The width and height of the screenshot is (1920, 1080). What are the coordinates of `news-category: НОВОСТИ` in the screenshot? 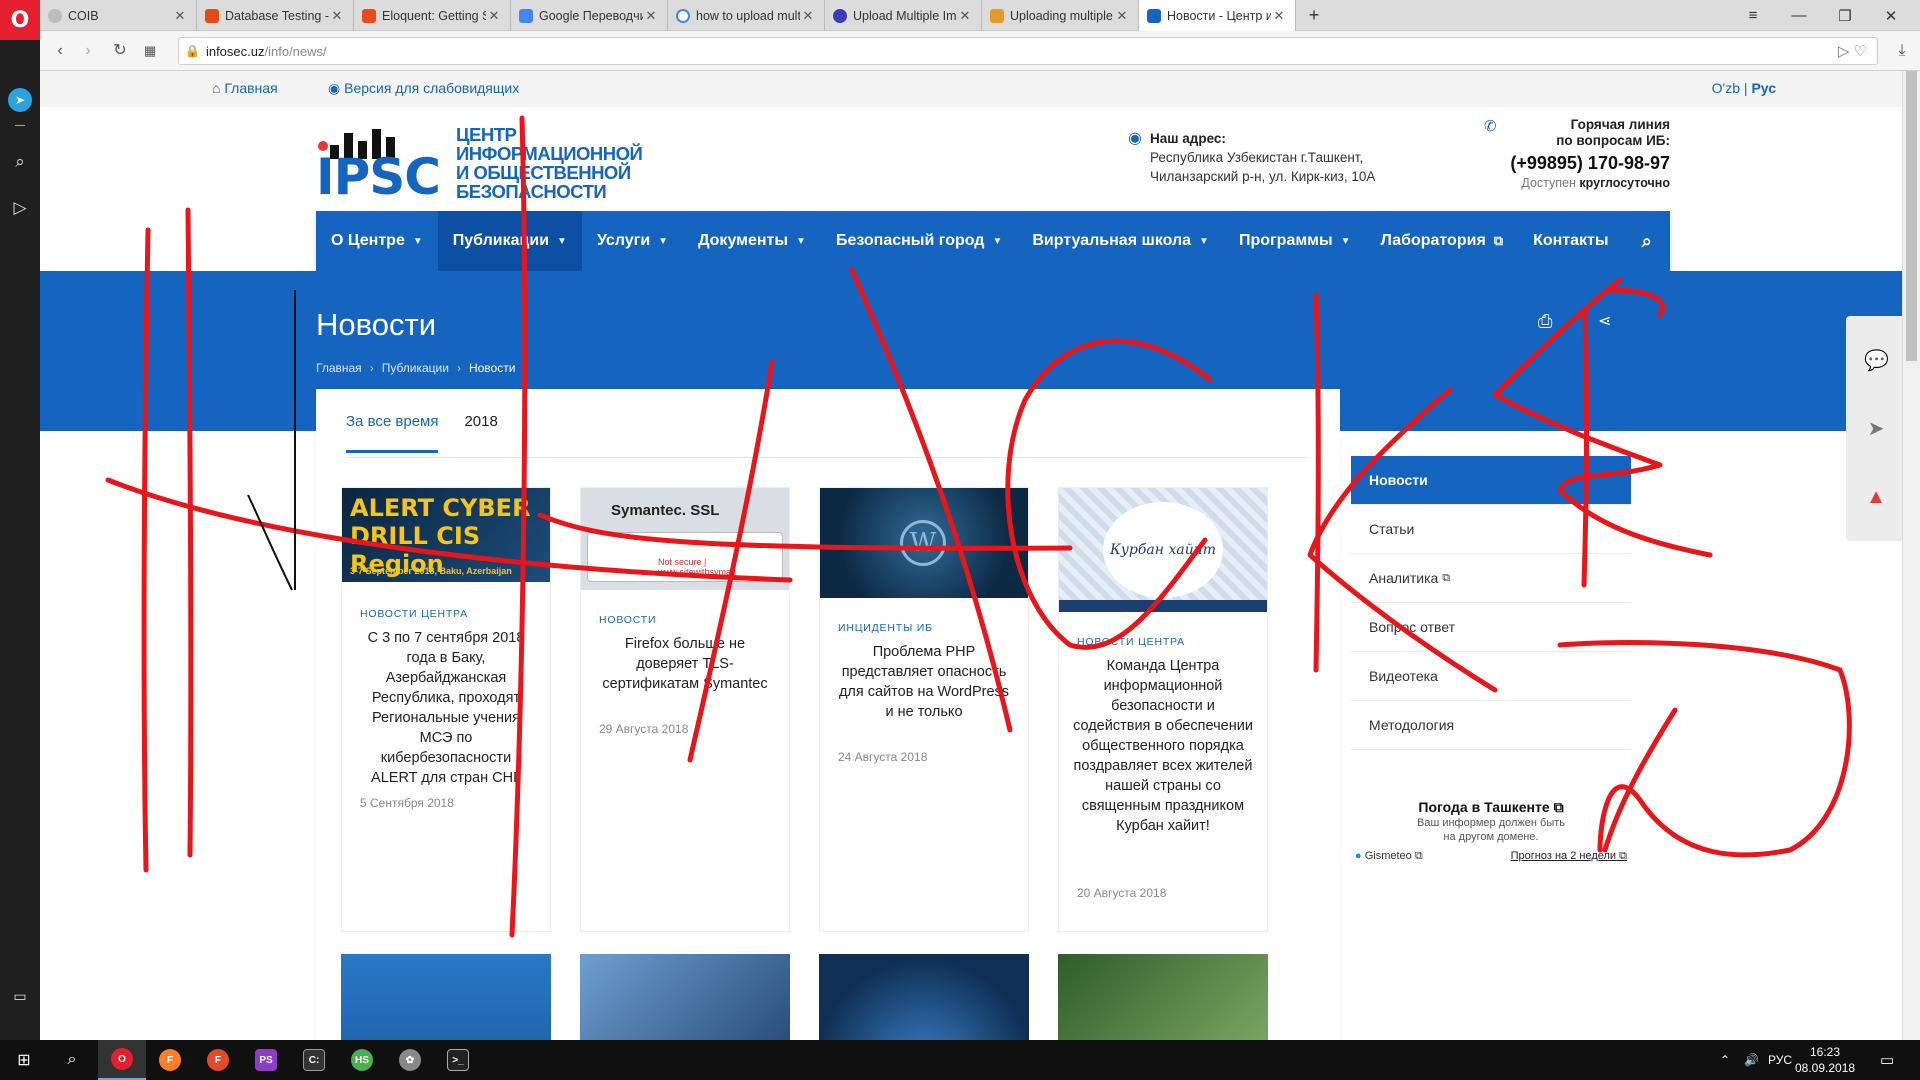 It's located at (627, 620).